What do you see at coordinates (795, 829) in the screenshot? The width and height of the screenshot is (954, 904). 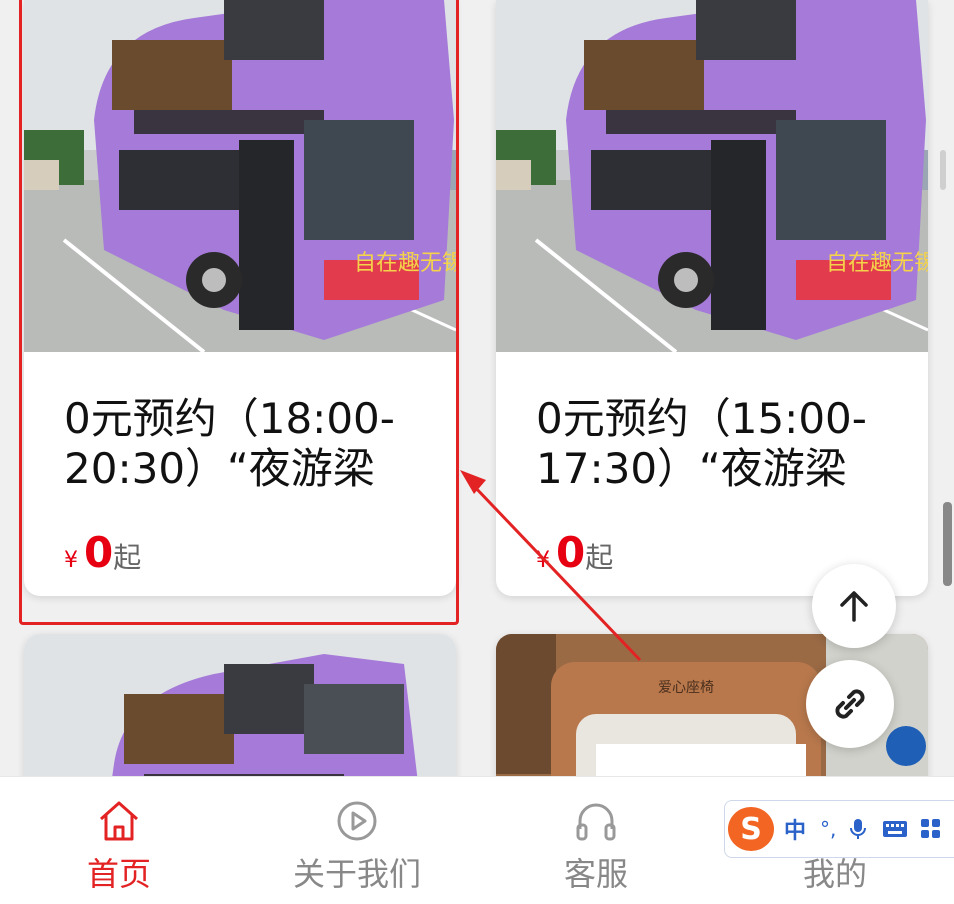 I see `ime-mode-toggle: 中` at bounding box center [795, 829].